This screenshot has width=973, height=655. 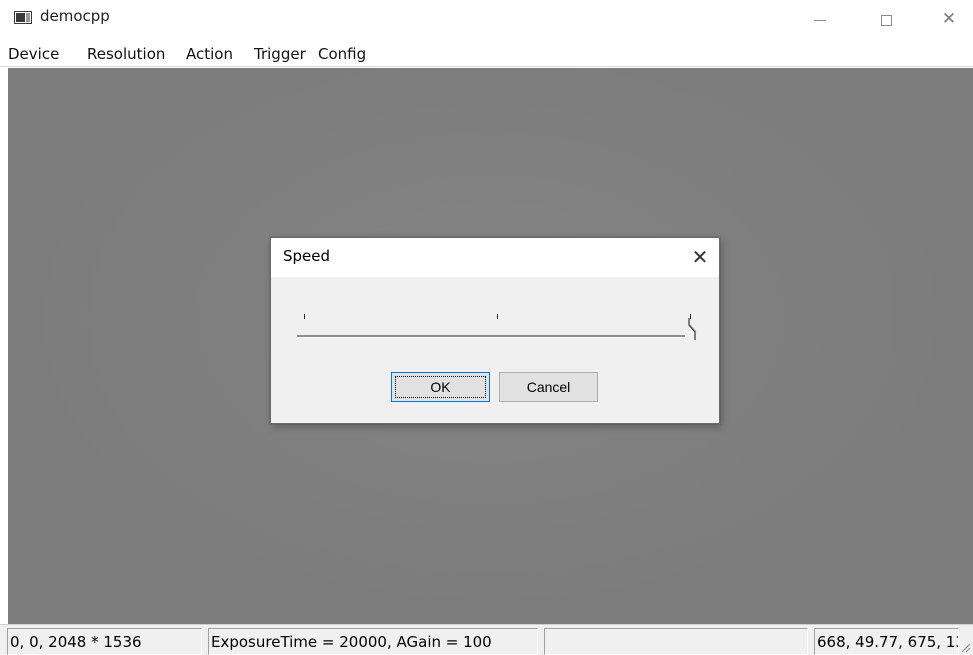 What do you see at coordinates (307, 256) in the screenshot?
I see `dialog-title: Speed` at bounding box center [307, 256].